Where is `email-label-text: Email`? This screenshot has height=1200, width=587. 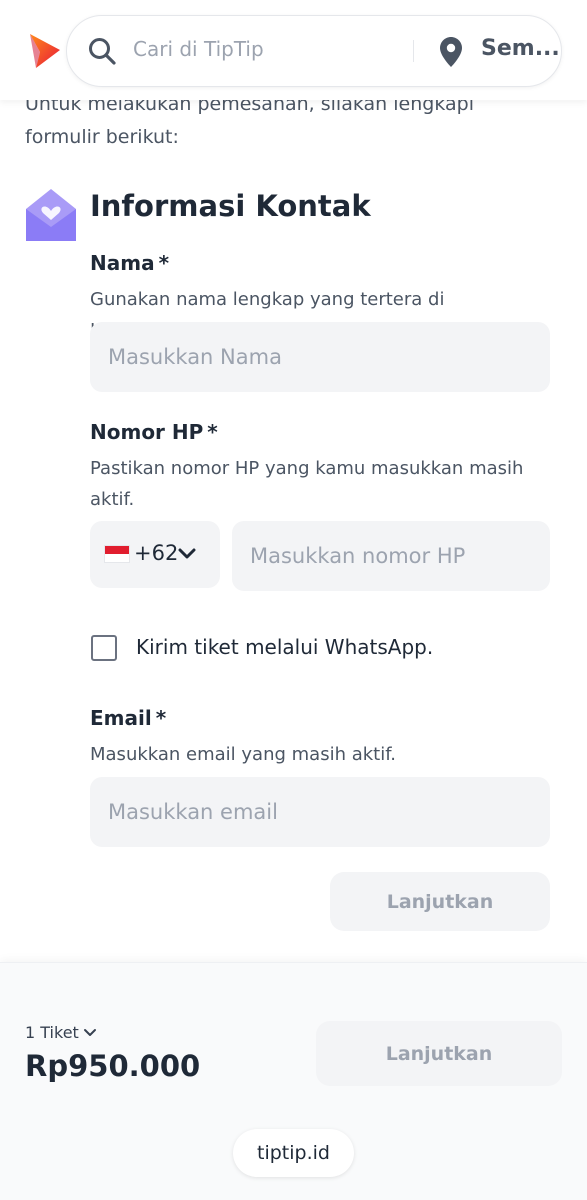 email-label-text: Email is located at coordinates (121, 718).